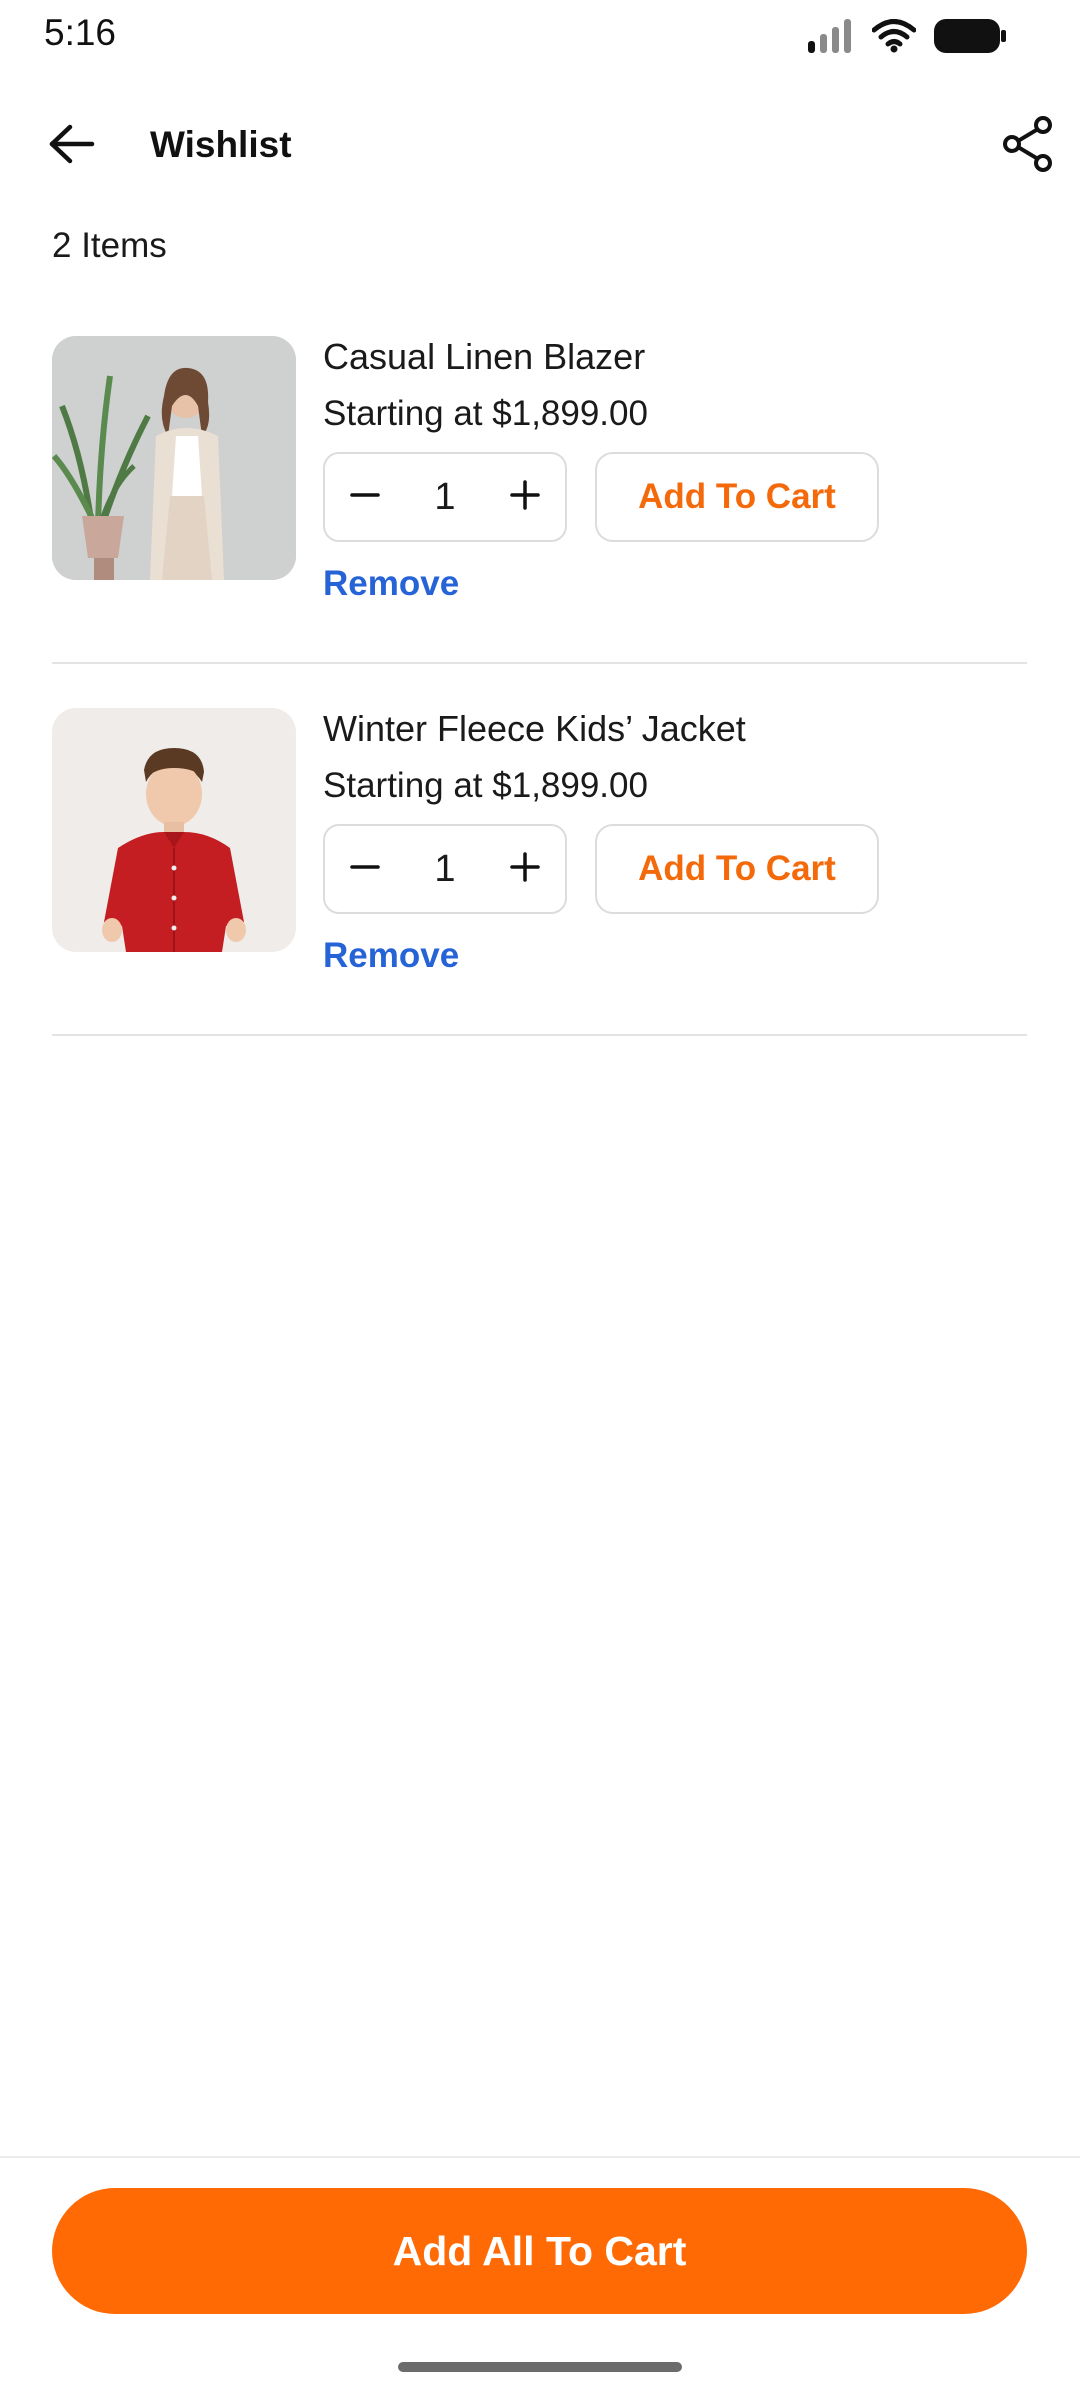  Describe the element at coordinates (970, 36) in the screenshot. I see `battery-icon` at that location.